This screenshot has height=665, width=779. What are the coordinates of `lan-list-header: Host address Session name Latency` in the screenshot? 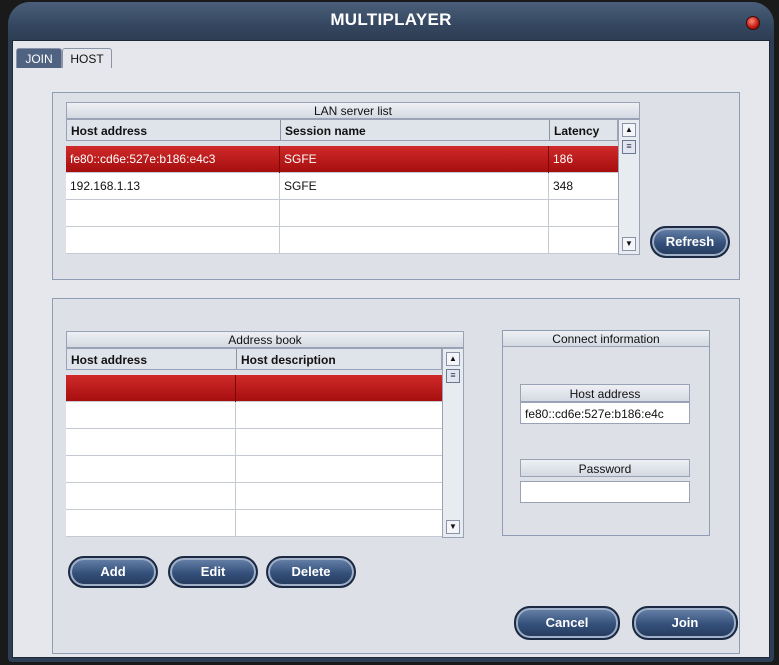 It's located at (342, 130).